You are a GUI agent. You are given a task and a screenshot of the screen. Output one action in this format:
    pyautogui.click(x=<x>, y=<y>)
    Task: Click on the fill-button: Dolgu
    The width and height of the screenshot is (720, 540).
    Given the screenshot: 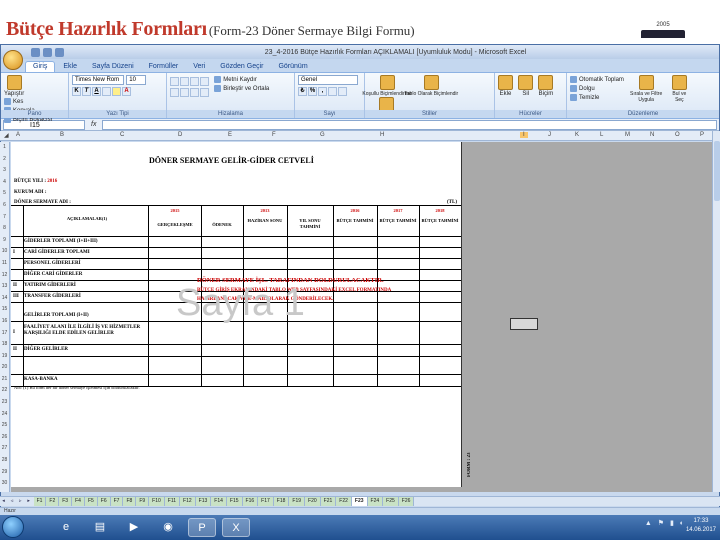 What is the action you would take?
    pyautogui.click(x=597, y=88)
    